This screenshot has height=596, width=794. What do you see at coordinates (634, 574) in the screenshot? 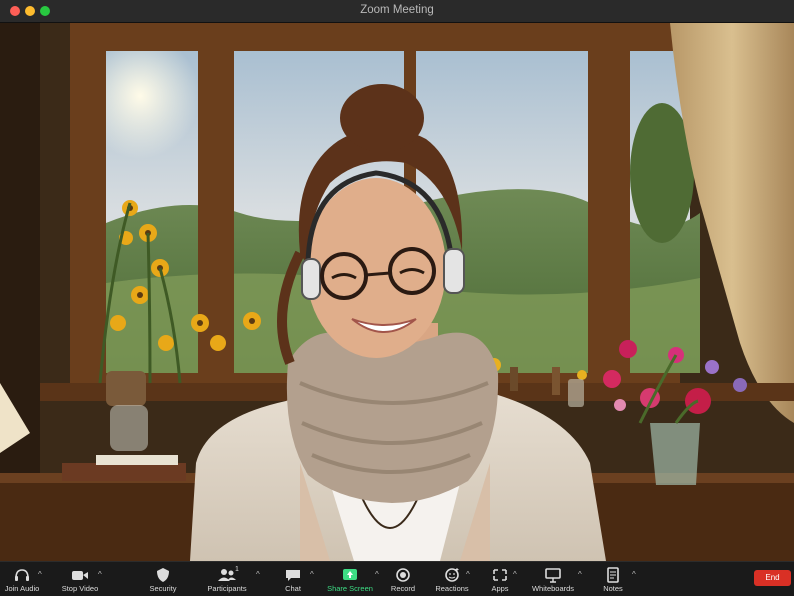
I see `notes-options-caret: ^` at bounding box center [634, 574].